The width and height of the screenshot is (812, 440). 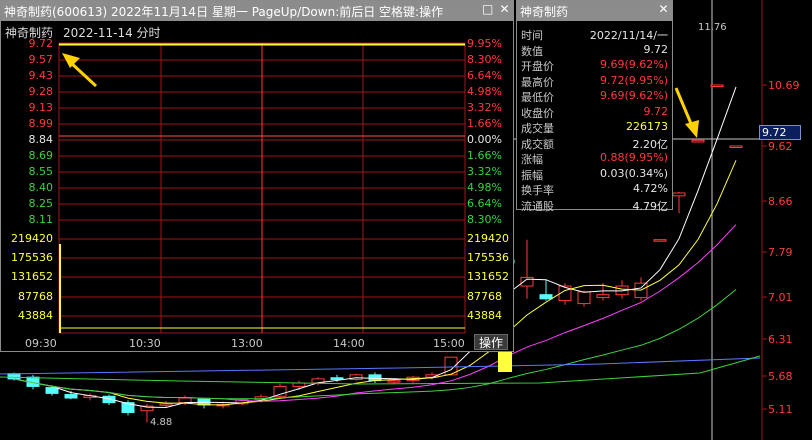 What do you see at coordinates (349, 343) in the screenshot?
I see `time-label: 14:00` at bounding box center [349, 343].